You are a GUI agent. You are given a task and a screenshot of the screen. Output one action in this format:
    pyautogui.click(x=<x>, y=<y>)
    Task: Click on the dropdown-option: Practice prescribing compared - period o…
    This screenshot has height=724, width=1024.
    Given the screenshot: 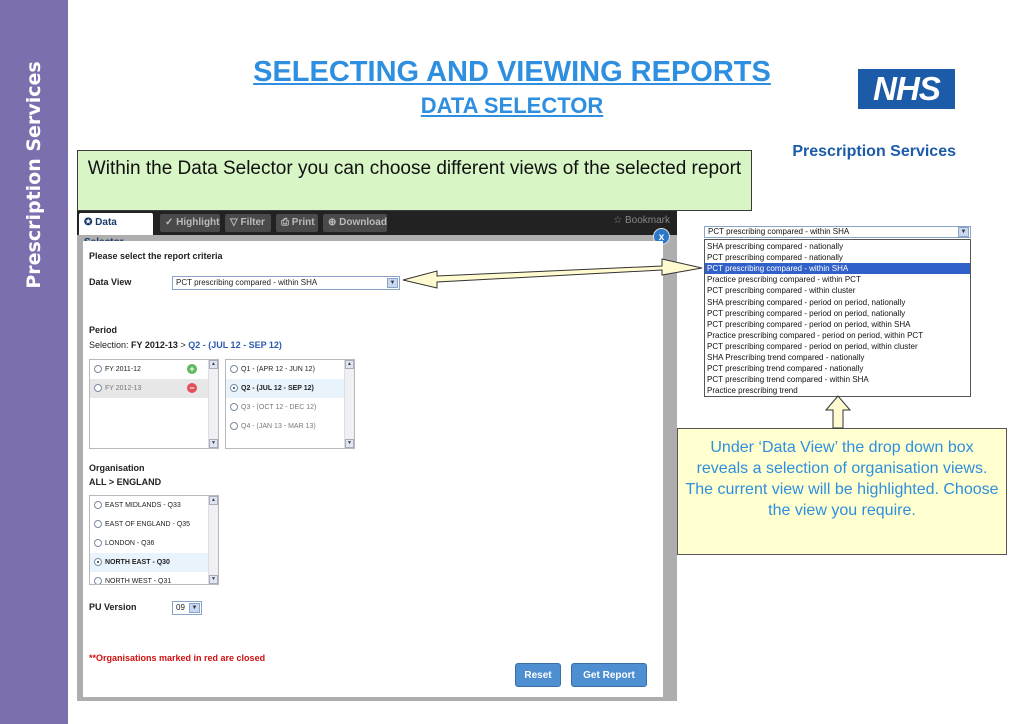 What is the action you would take?
    pyautogui.click(x=837, y=335)
    